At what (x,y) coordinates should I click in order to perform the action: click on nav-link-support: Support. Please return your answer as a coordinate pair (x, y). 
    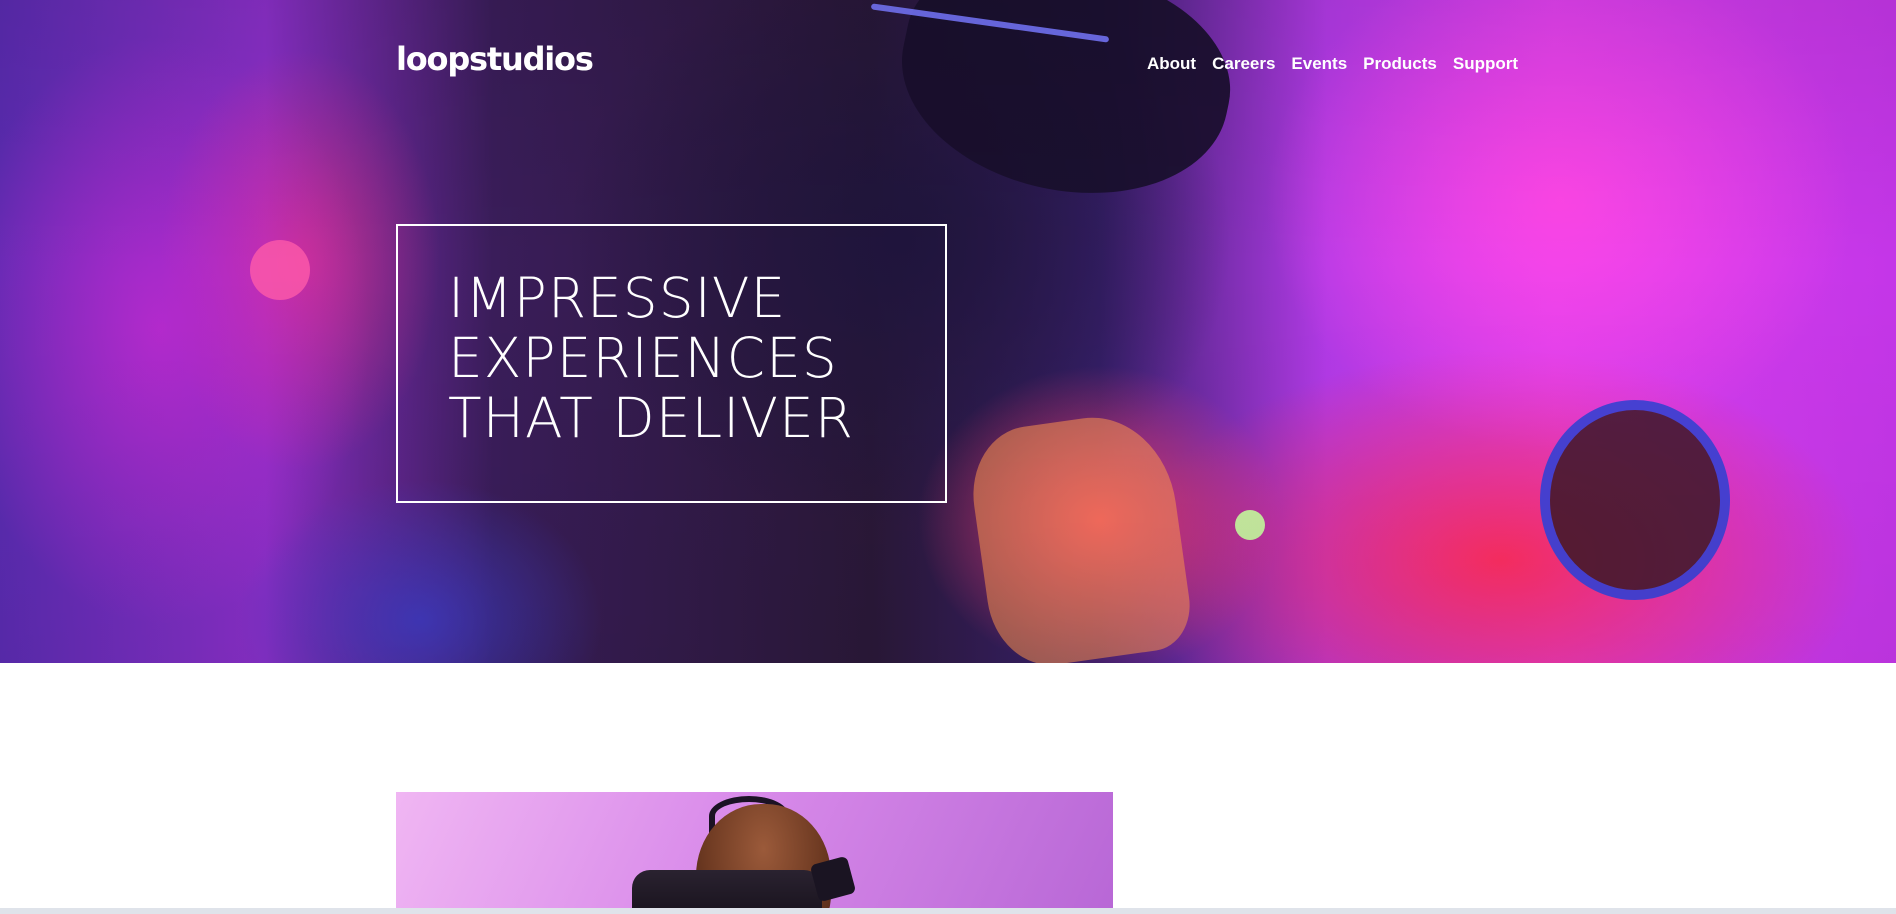
    Looking at the image, I should click on (1485, 64).